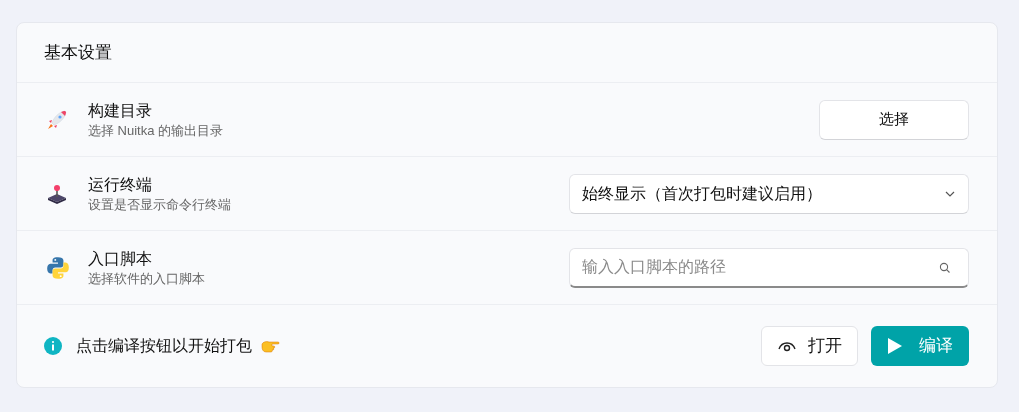 The image size is (1019, 412). I want to click on setting-title: 运行终端, so click(120, 184).